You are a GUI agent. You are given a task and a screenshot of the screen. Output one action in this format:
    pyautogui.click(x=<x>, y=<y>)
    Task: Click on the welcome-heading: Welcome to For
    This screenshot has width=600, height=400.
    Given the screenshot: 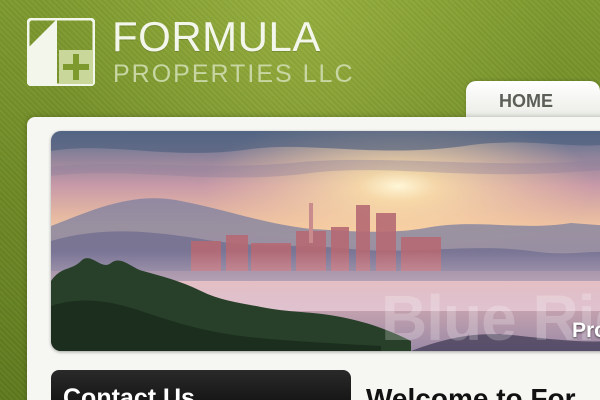 What is the action you would take?
    pyautogui.click(x=471, y=391)
    